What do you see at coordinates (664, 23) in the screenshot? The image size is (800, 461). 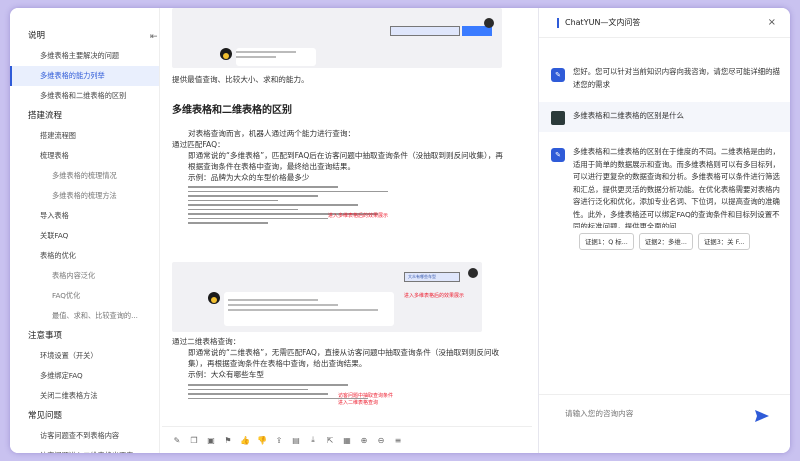 I see `chat-header: ChatYUN—文内问答` at bounding box center [664, 23].